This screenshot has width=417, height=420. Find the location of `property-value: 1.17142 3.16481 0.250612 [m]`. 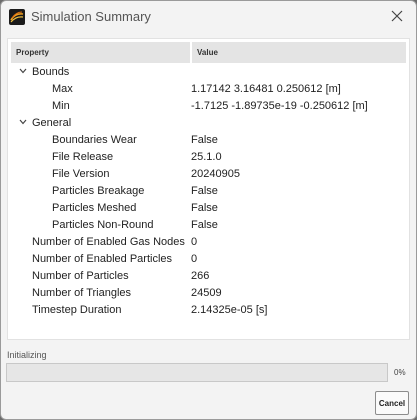

property-value: 1.17142 3.16481 0.250612 [m] is located at coordinates (266, 89).